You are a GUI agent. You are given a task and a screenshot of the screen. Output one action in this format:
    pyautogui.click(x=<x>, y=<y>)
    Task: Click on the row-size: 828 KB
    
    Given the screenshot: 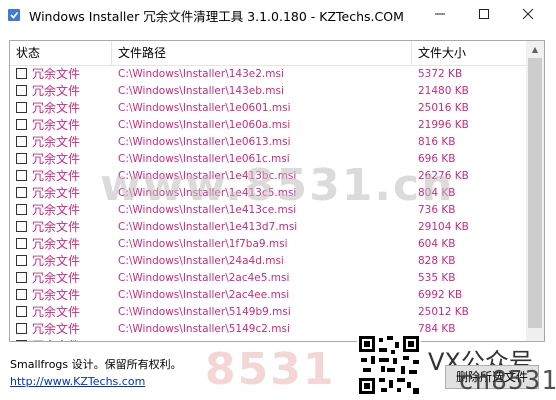 What is the action you would take?
    pyautogui.click(x=437, y=261)
    